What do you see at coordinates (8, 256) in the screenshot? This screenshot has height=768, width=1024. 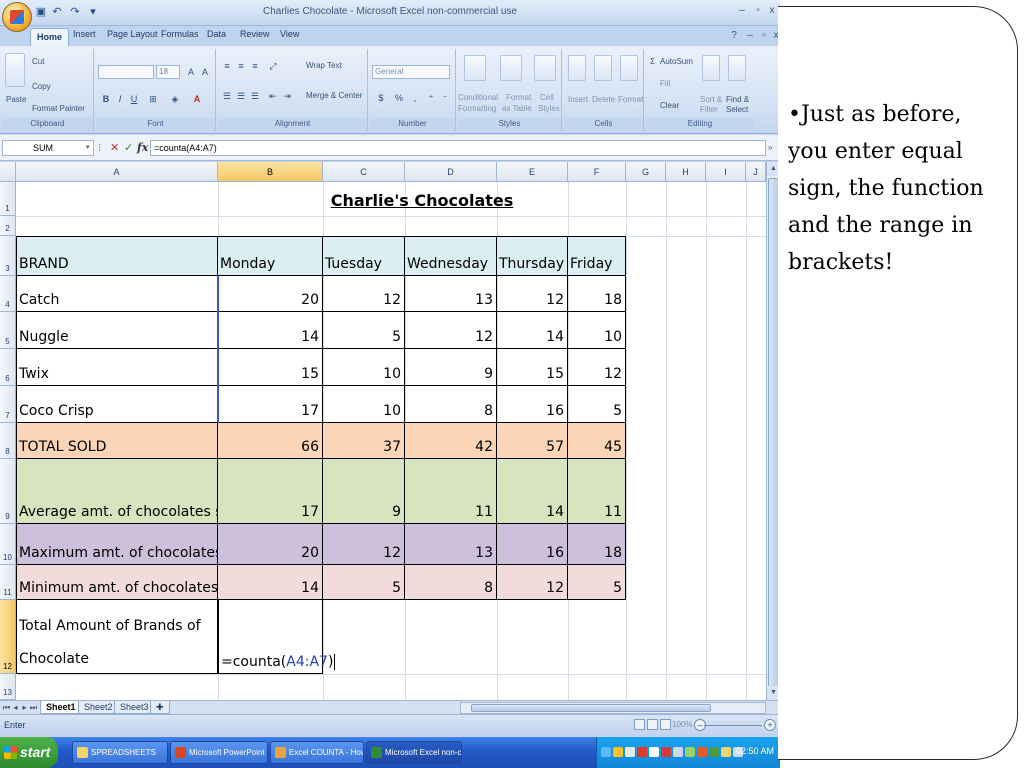 I see `row-header: 3` at bounding box center [8, 256].